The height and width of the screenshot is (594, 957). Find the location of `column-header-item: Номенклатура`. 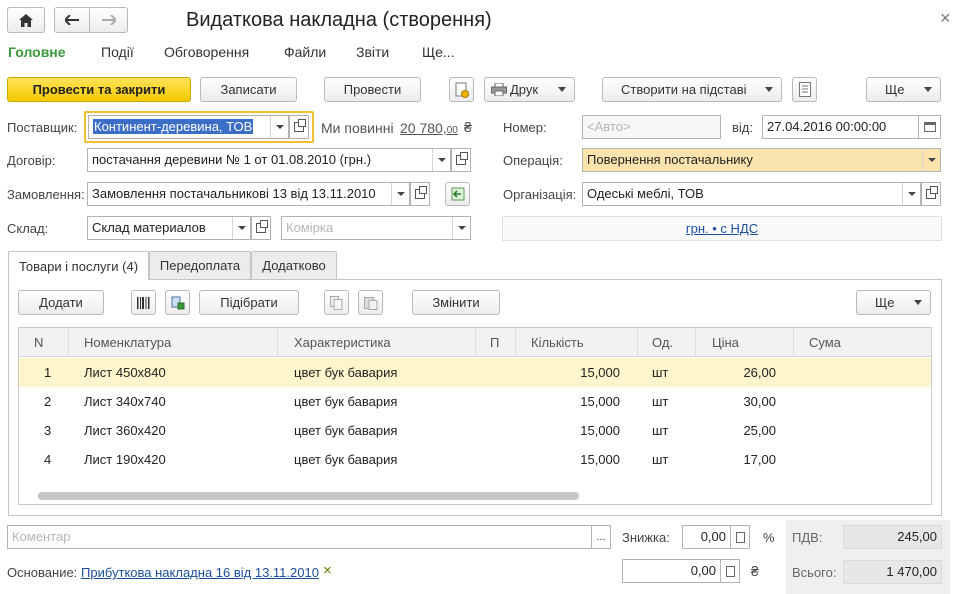

column-header-item: Номенклатура is located at coordinates (127, 342).